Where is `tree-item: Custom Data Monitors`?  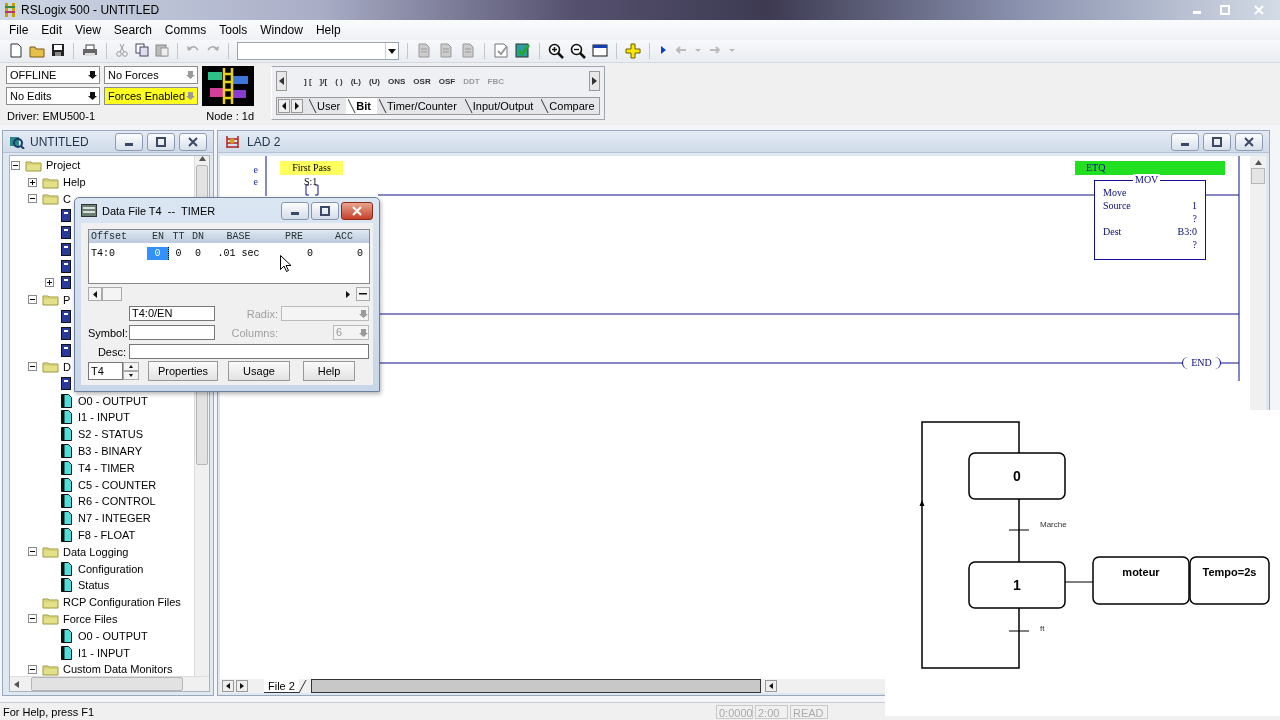 tree-item: Custom Data Monitors is located at coordinates (118, 669).